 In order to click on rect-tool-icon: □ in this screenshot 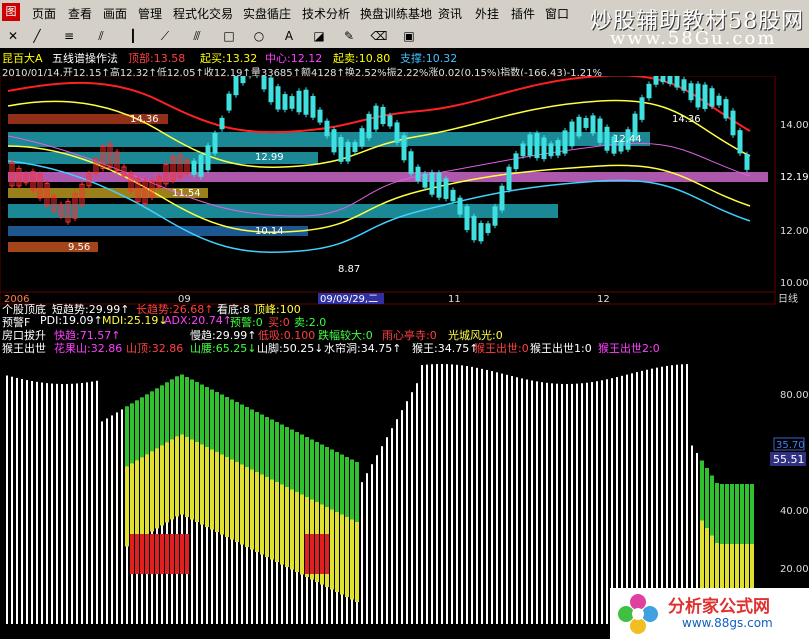, I will do `click(229, 36)`.